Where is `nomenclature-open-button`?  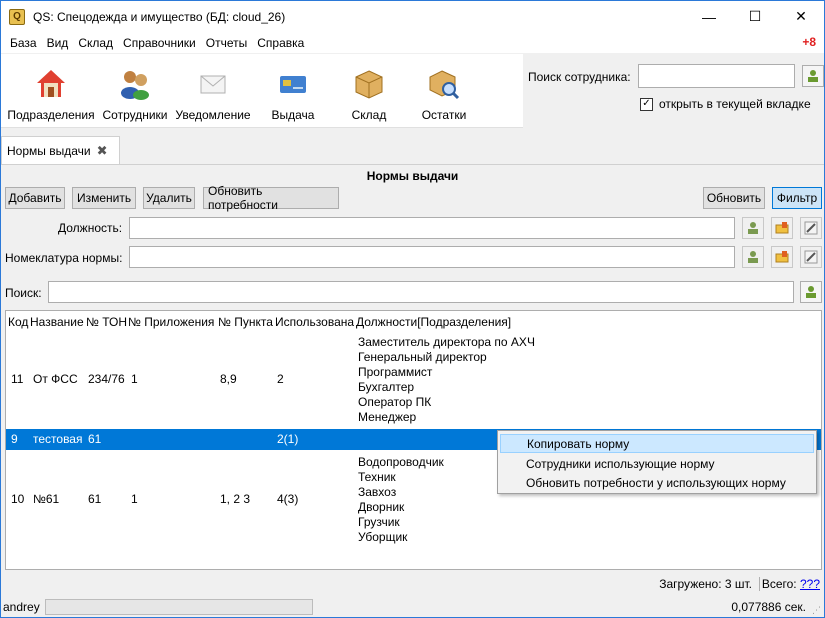
nomenclature-open-button is located at coordinates (782, 257).